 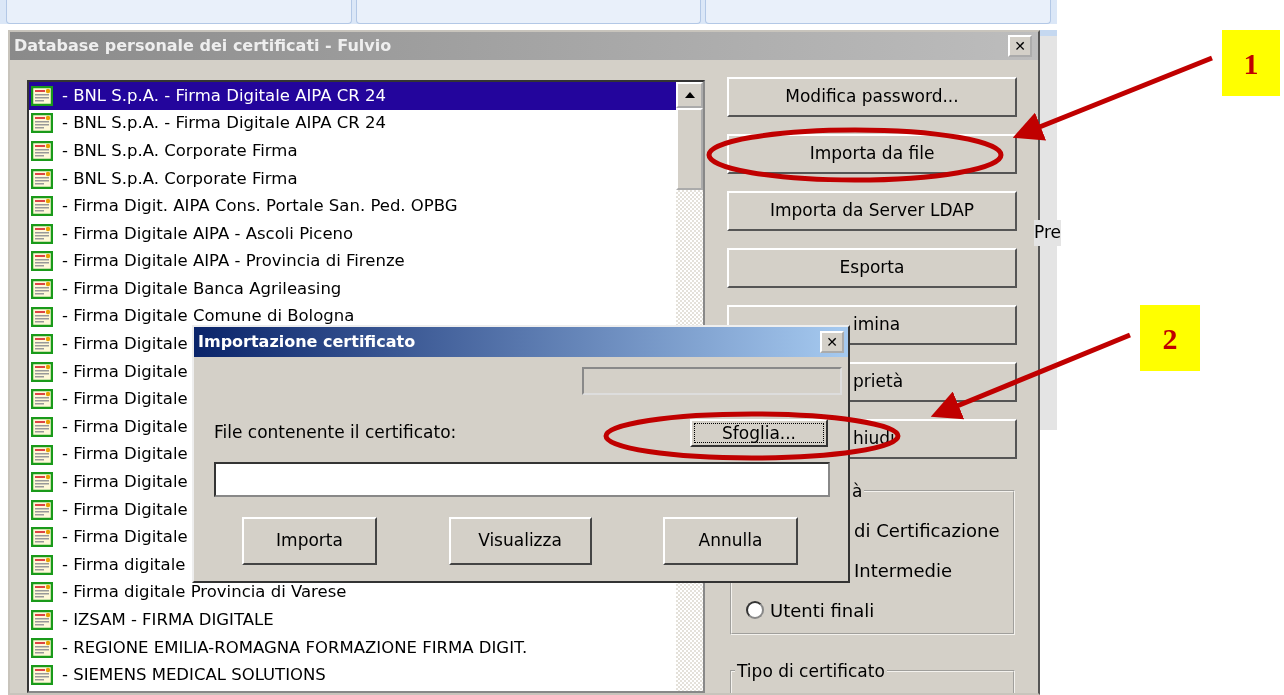 What do you see at coordinates (208, 316) in the screenshot?
I see `certificate-name: - Firma Digitale Comune di Bologna` at bounding box center [208, 316].